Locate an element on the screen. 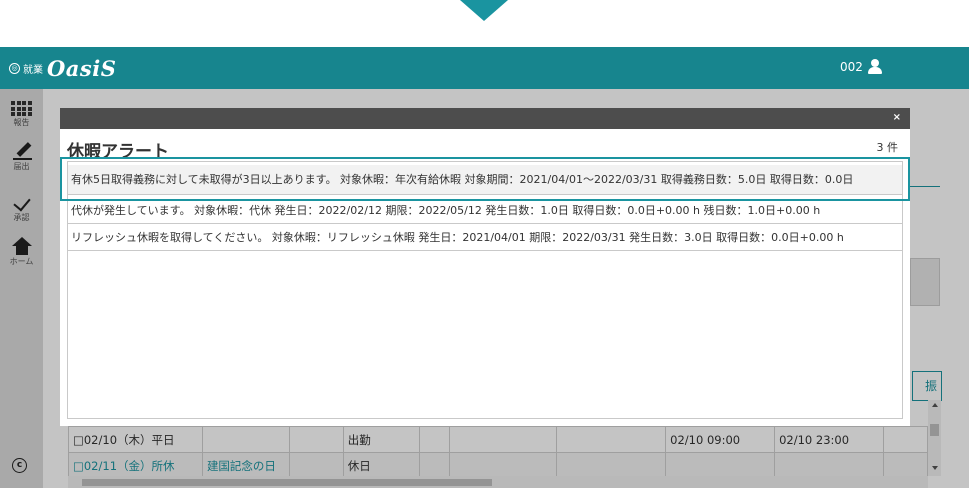  user-icon is located at coordinates (874, 66).